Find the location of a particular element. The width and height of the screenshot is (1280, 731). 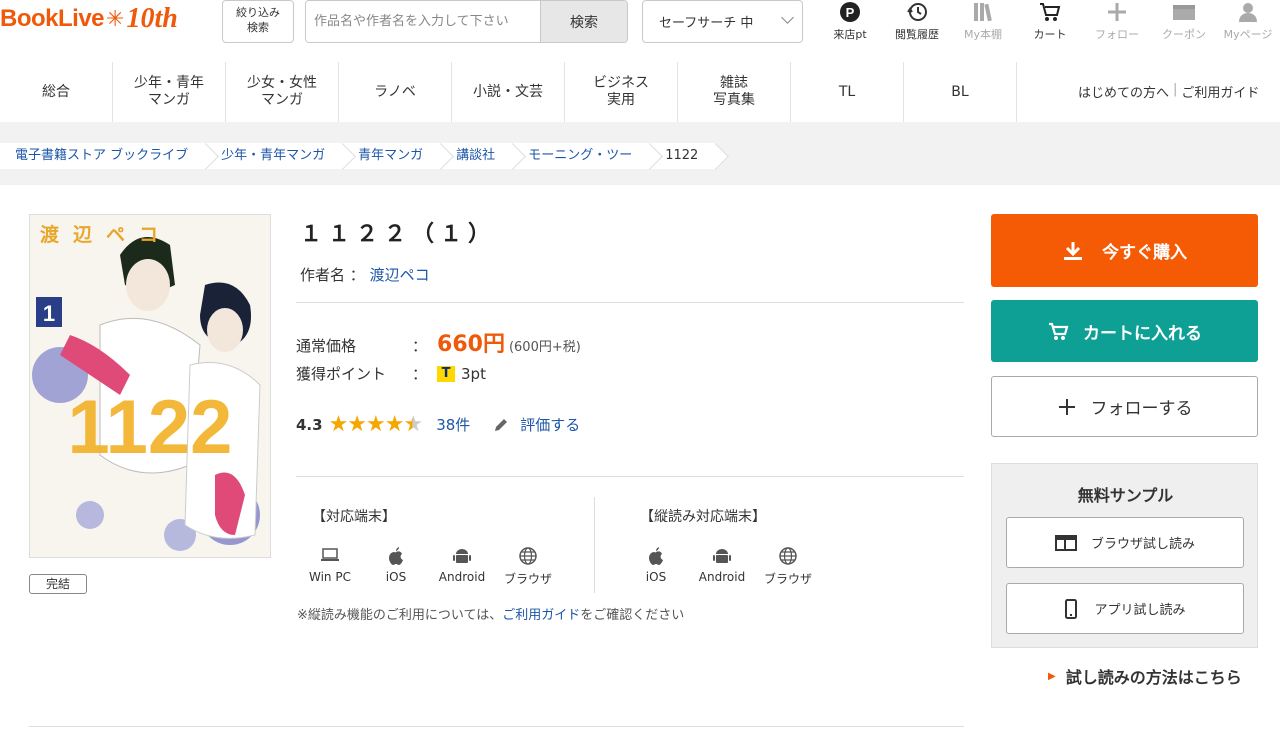

add-to-cart-label: カートに入れる is located at coordinates (1142, 333).